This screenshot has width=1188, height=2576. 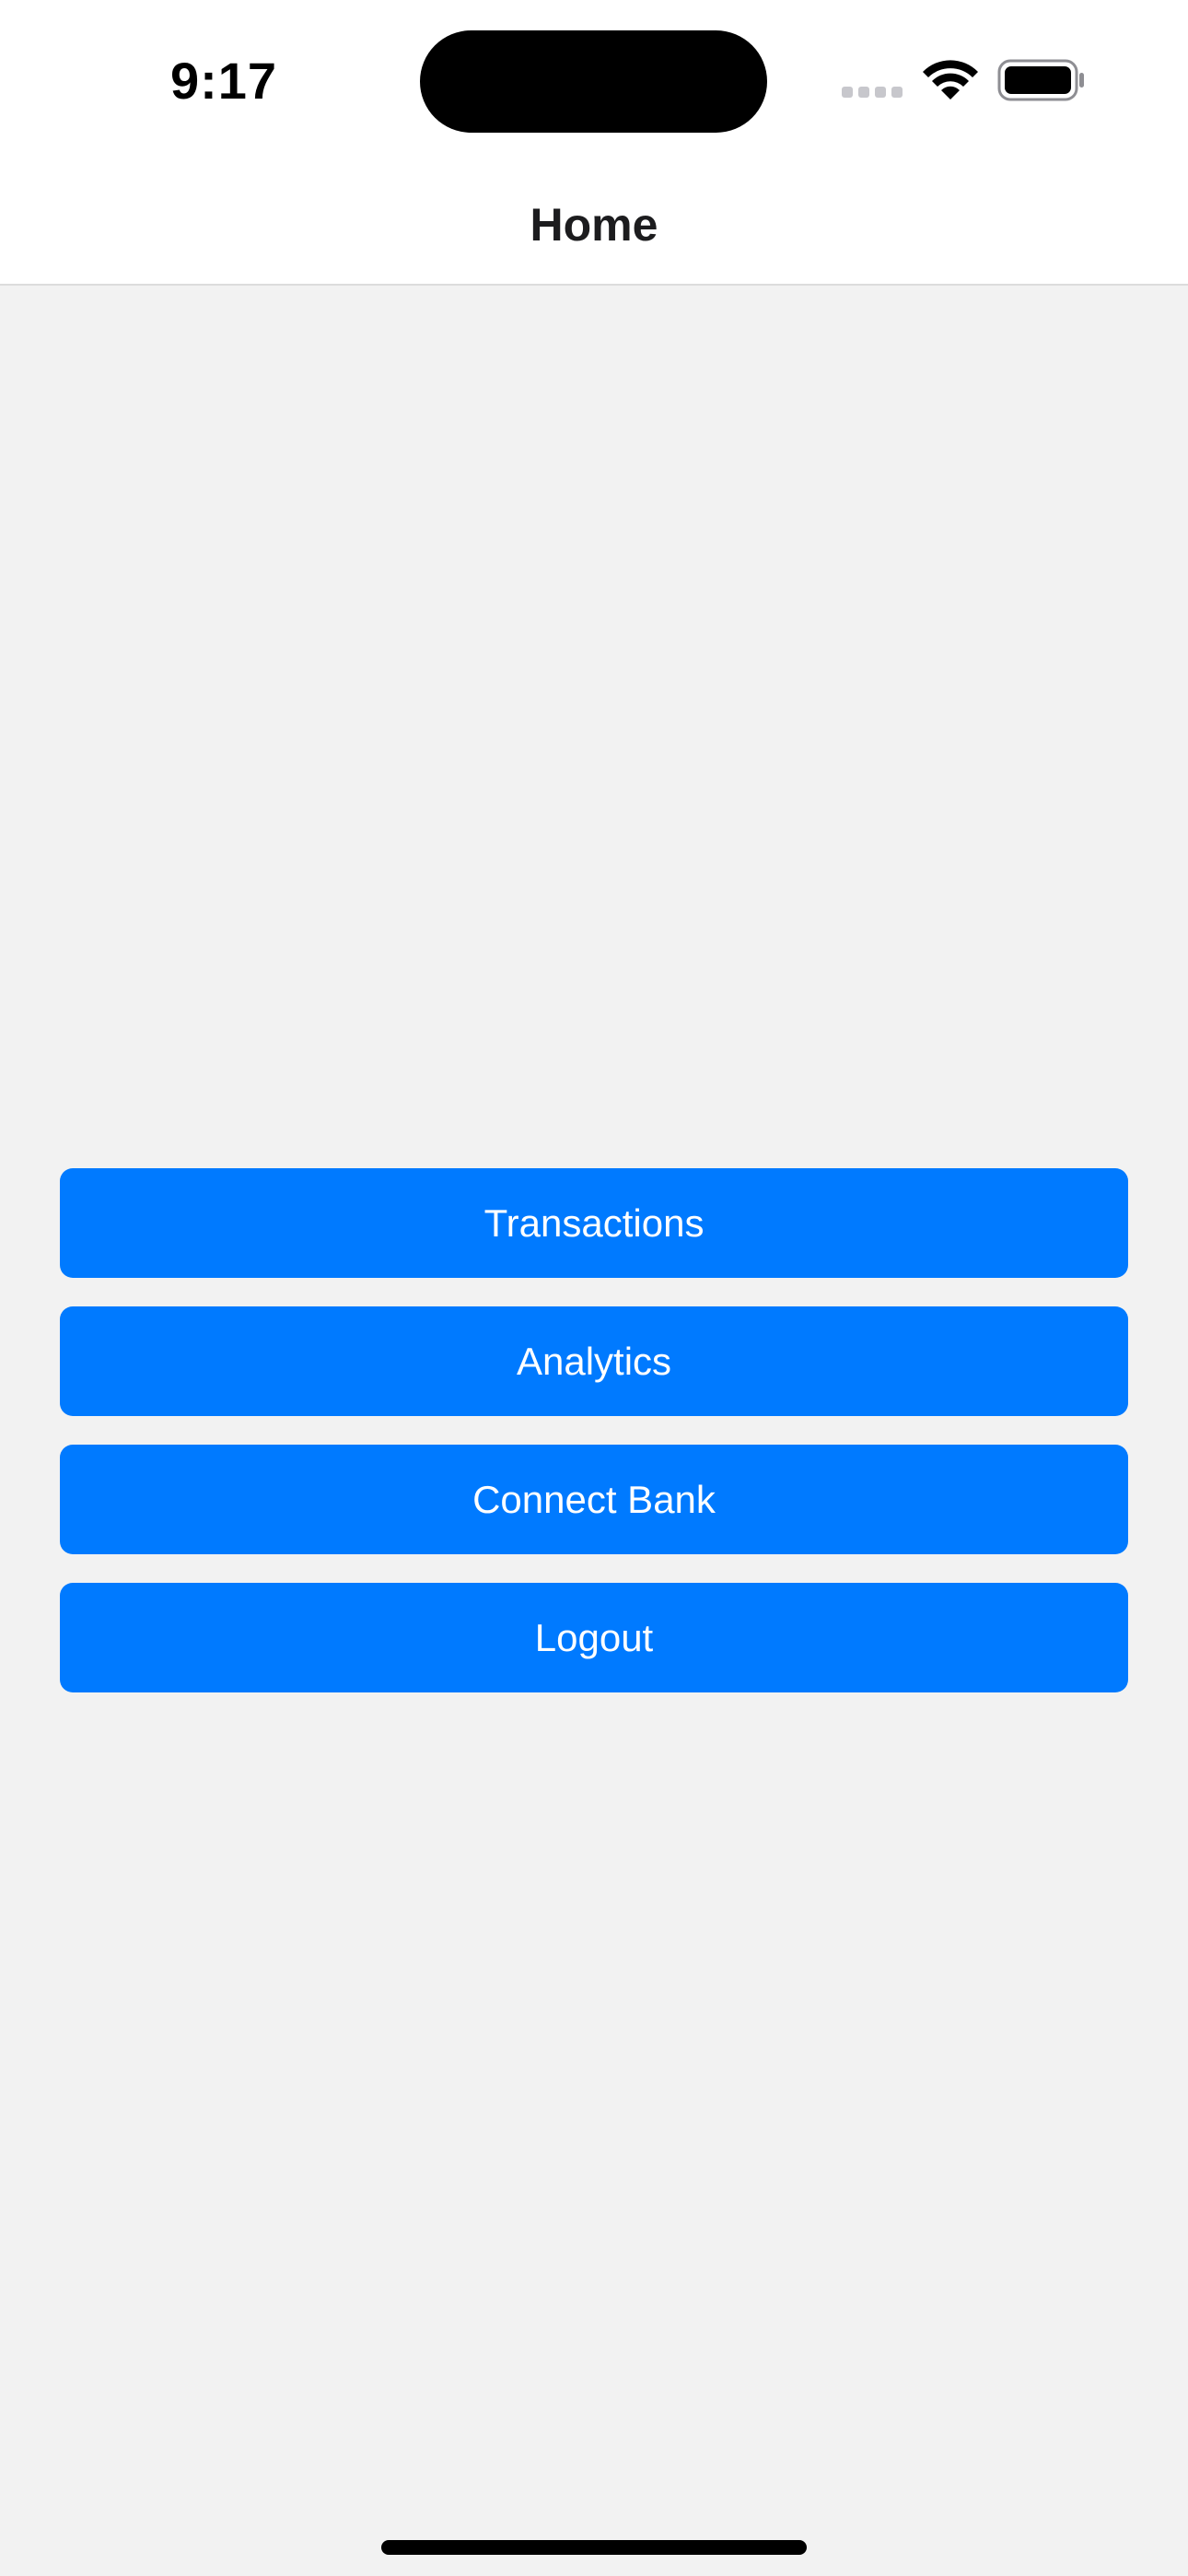 I want to click on dynamic-island, so click(x=593, y=81).